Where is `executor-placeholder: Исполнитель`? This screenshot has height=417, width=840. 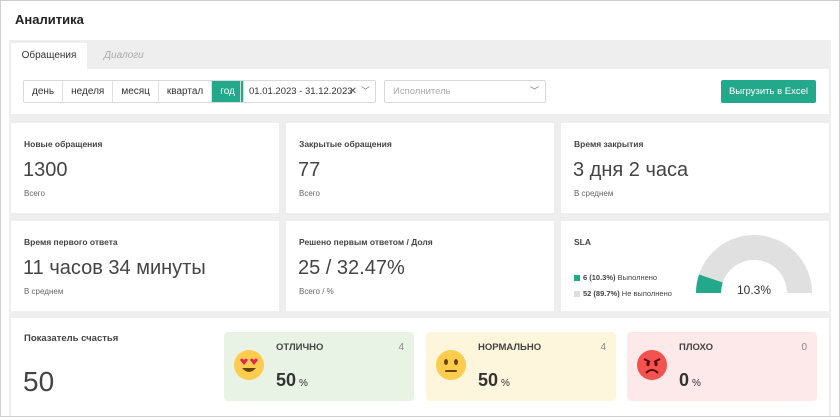
executor-placeholder: Исполнитель is located at coordinates (422, 91).